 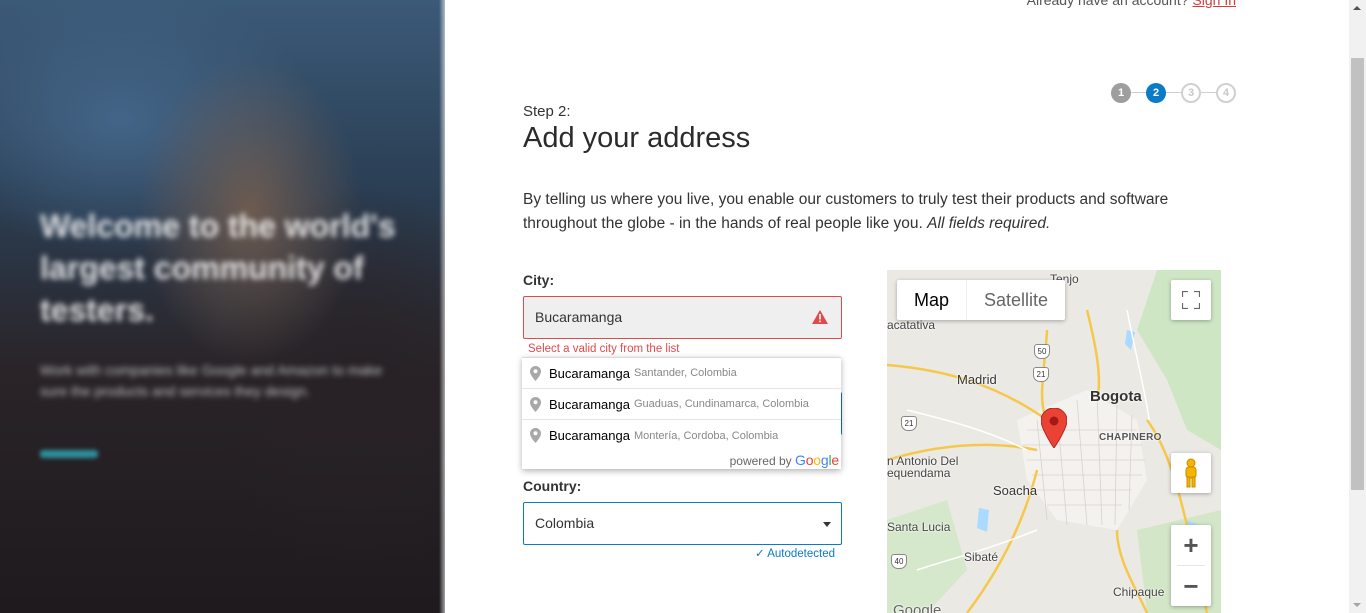 What do you see at coordinates (681, 460) in the screenshot?
I see `powered-by-google: powered by Google` at bounding box center [681, 460].